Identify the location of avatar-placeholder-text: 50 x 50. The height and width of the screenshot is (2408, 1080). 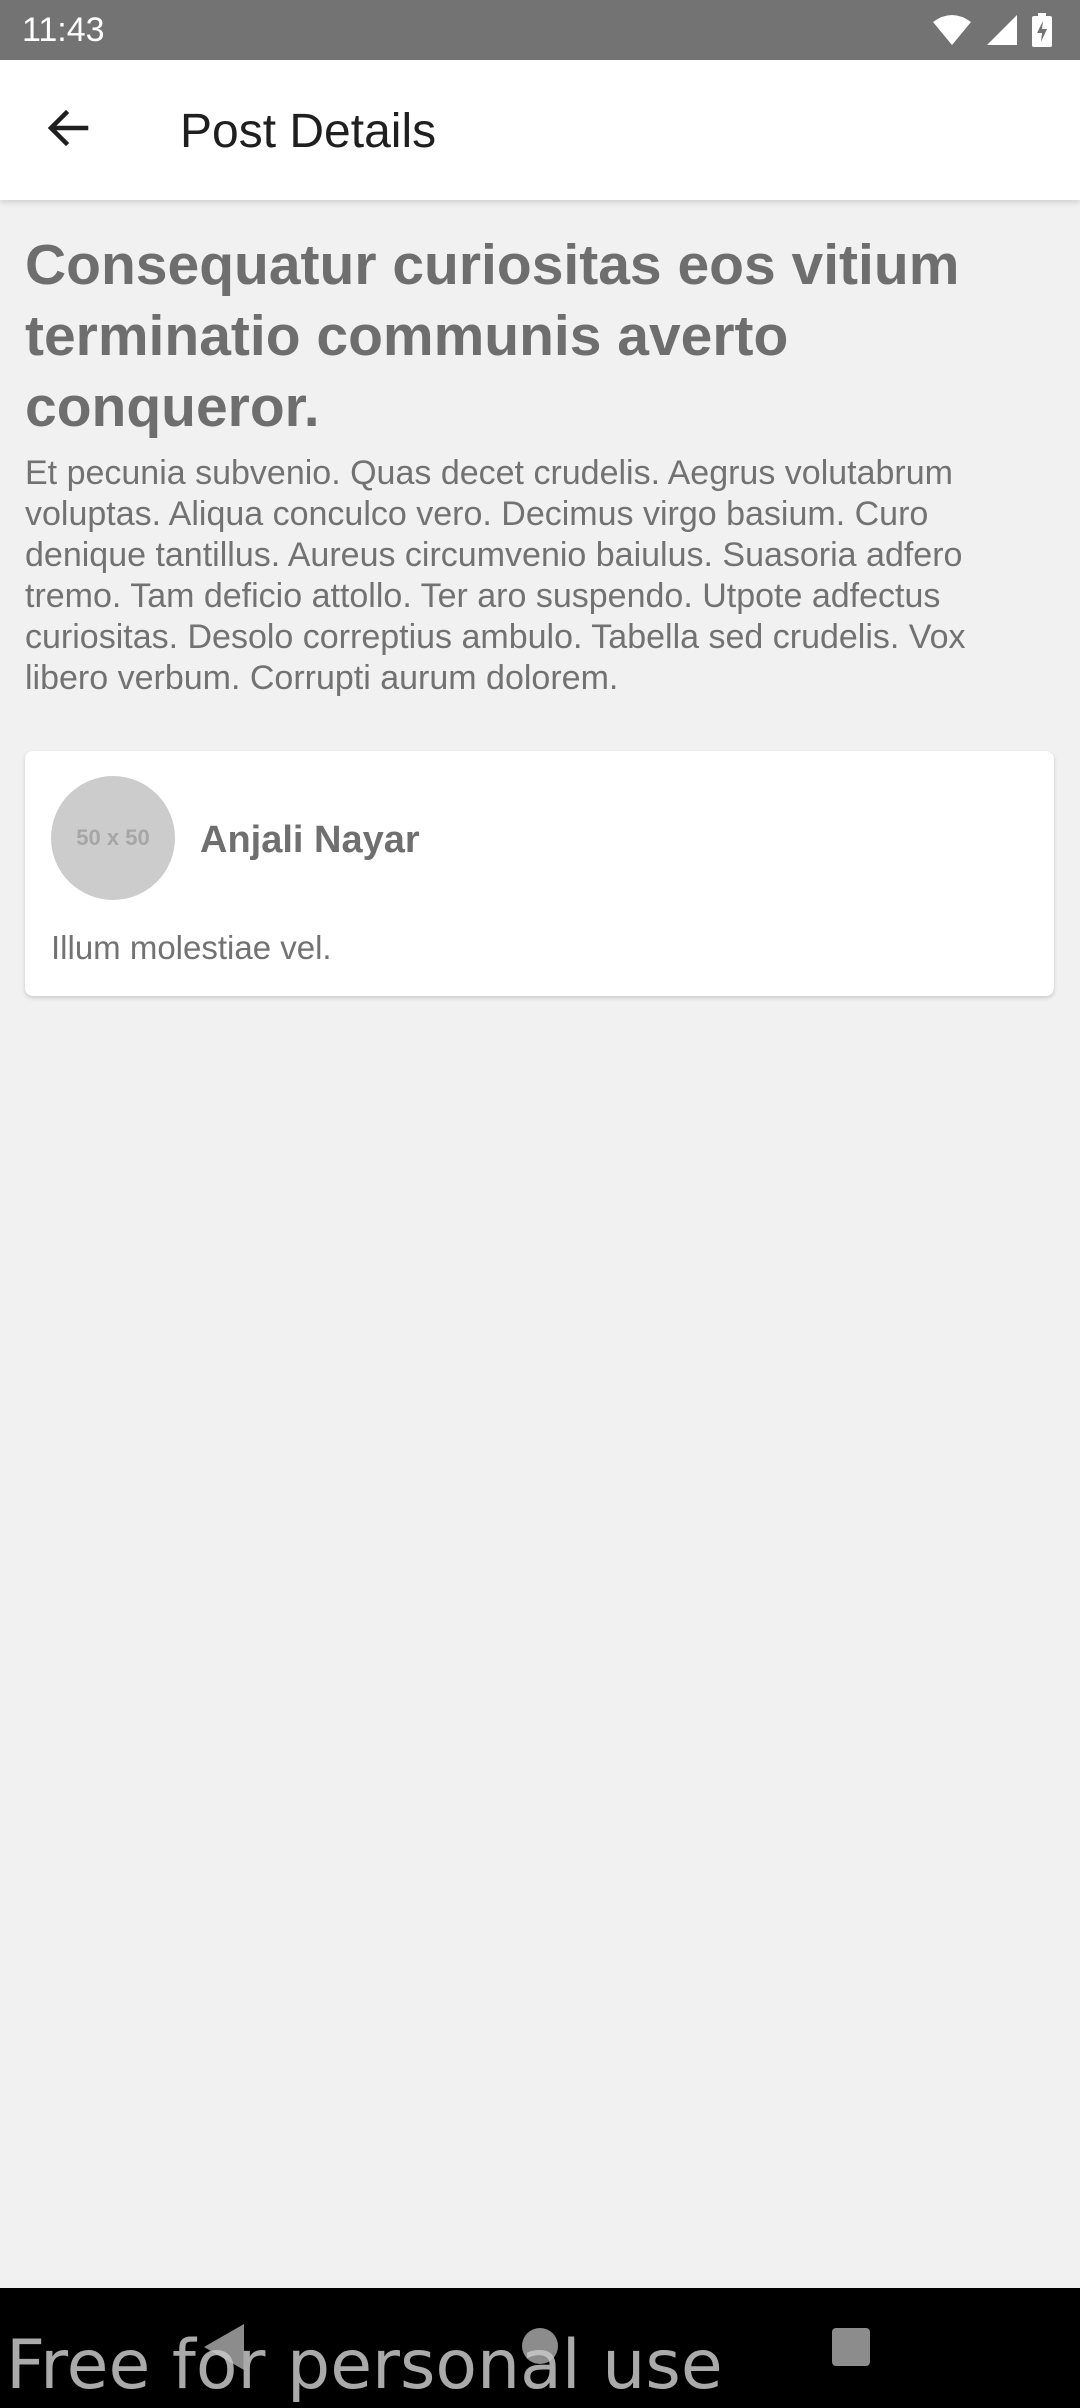
(113, 837).